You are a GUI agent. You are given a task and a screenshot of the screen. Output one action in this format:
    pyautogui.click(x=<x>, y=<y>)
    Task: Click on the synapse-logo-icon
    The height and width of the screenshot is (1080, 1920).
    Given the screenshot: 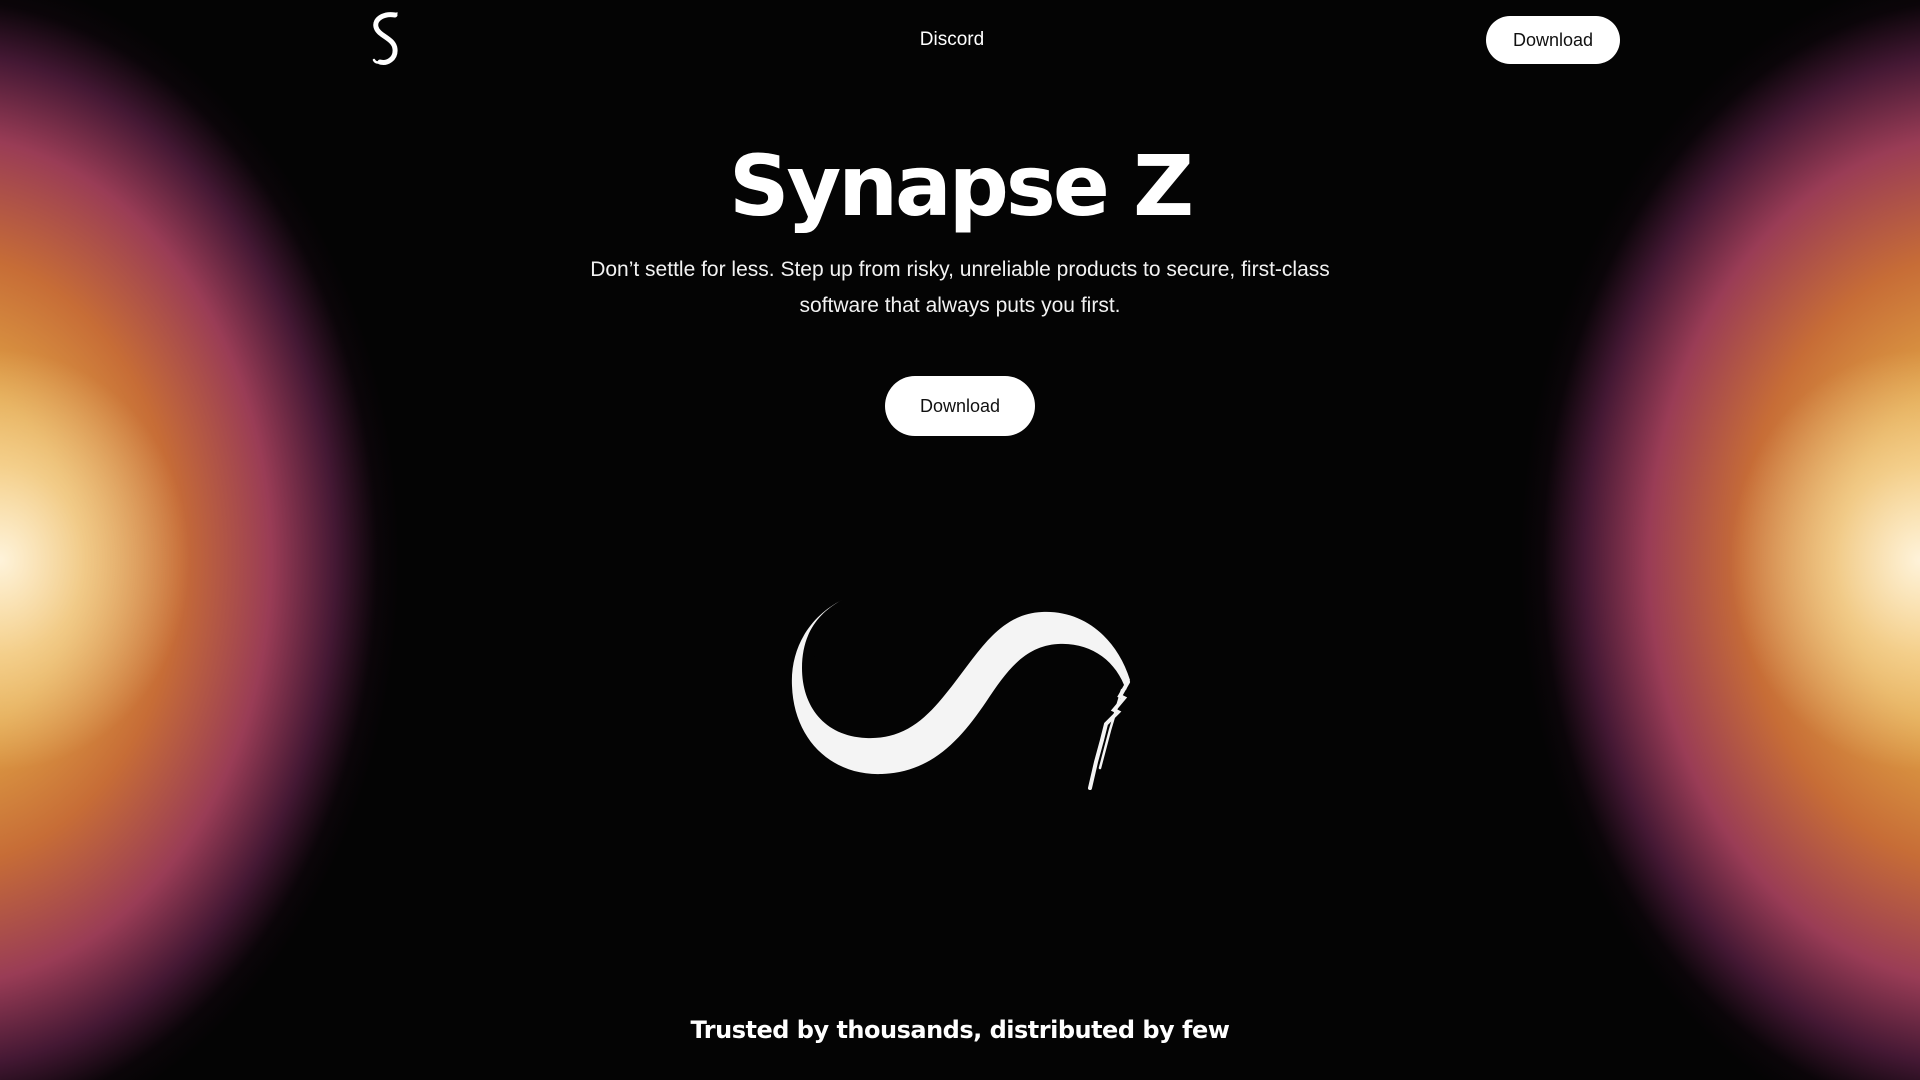 What is the action you would take?
    pyautogui.click(x=386, y=40)
    